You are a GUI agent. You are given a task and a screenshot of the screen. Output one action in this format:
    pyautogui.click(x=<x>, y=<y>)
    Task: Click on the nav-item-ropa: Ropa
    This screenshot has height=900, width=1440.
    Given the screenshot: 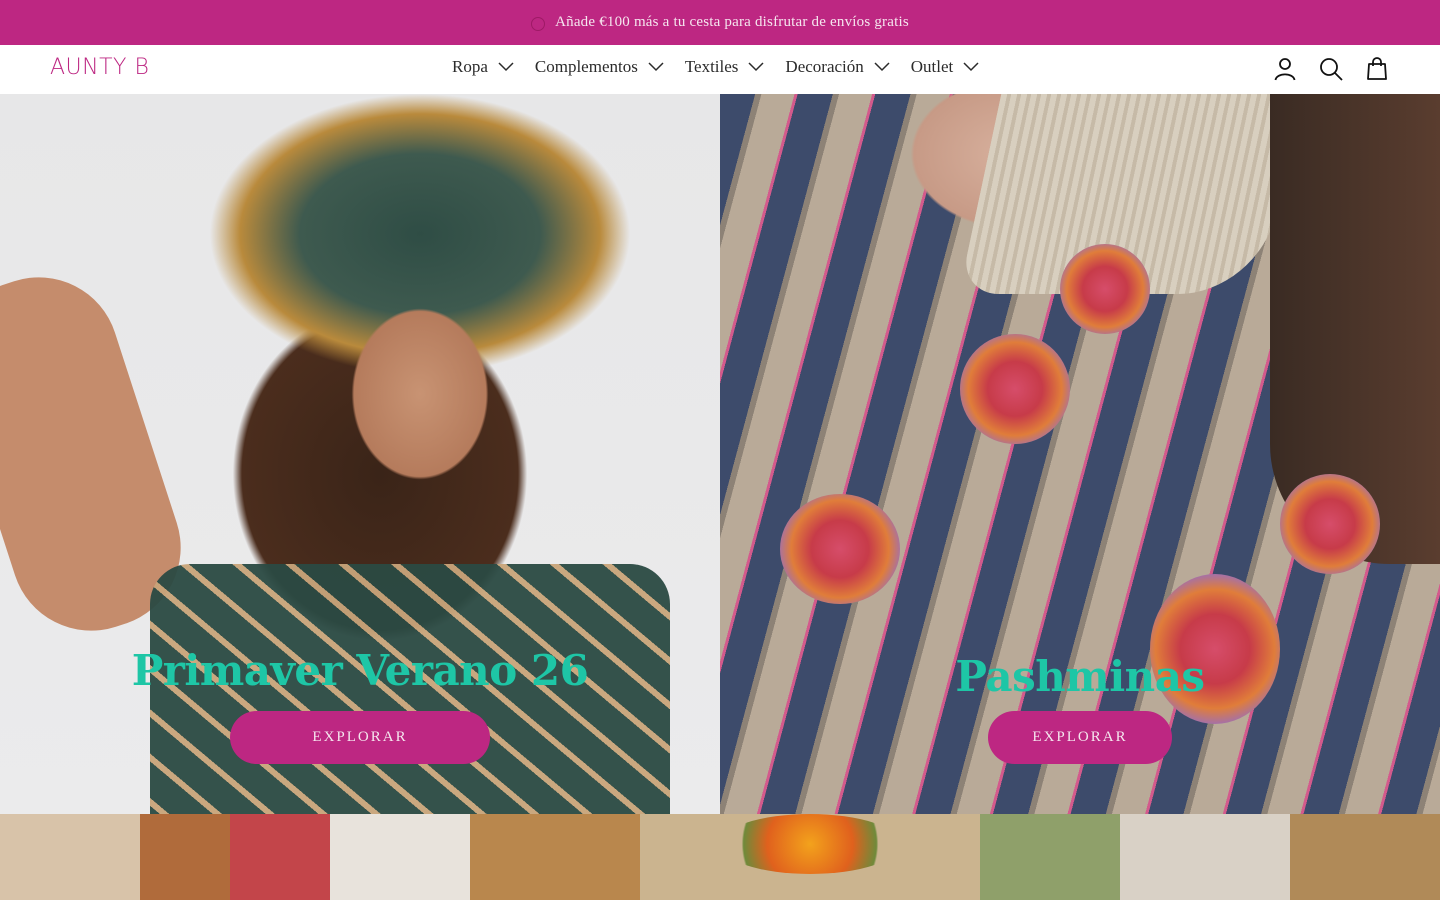 What is the action you would take?
    pyautogui.click(x=483, y=67)
    